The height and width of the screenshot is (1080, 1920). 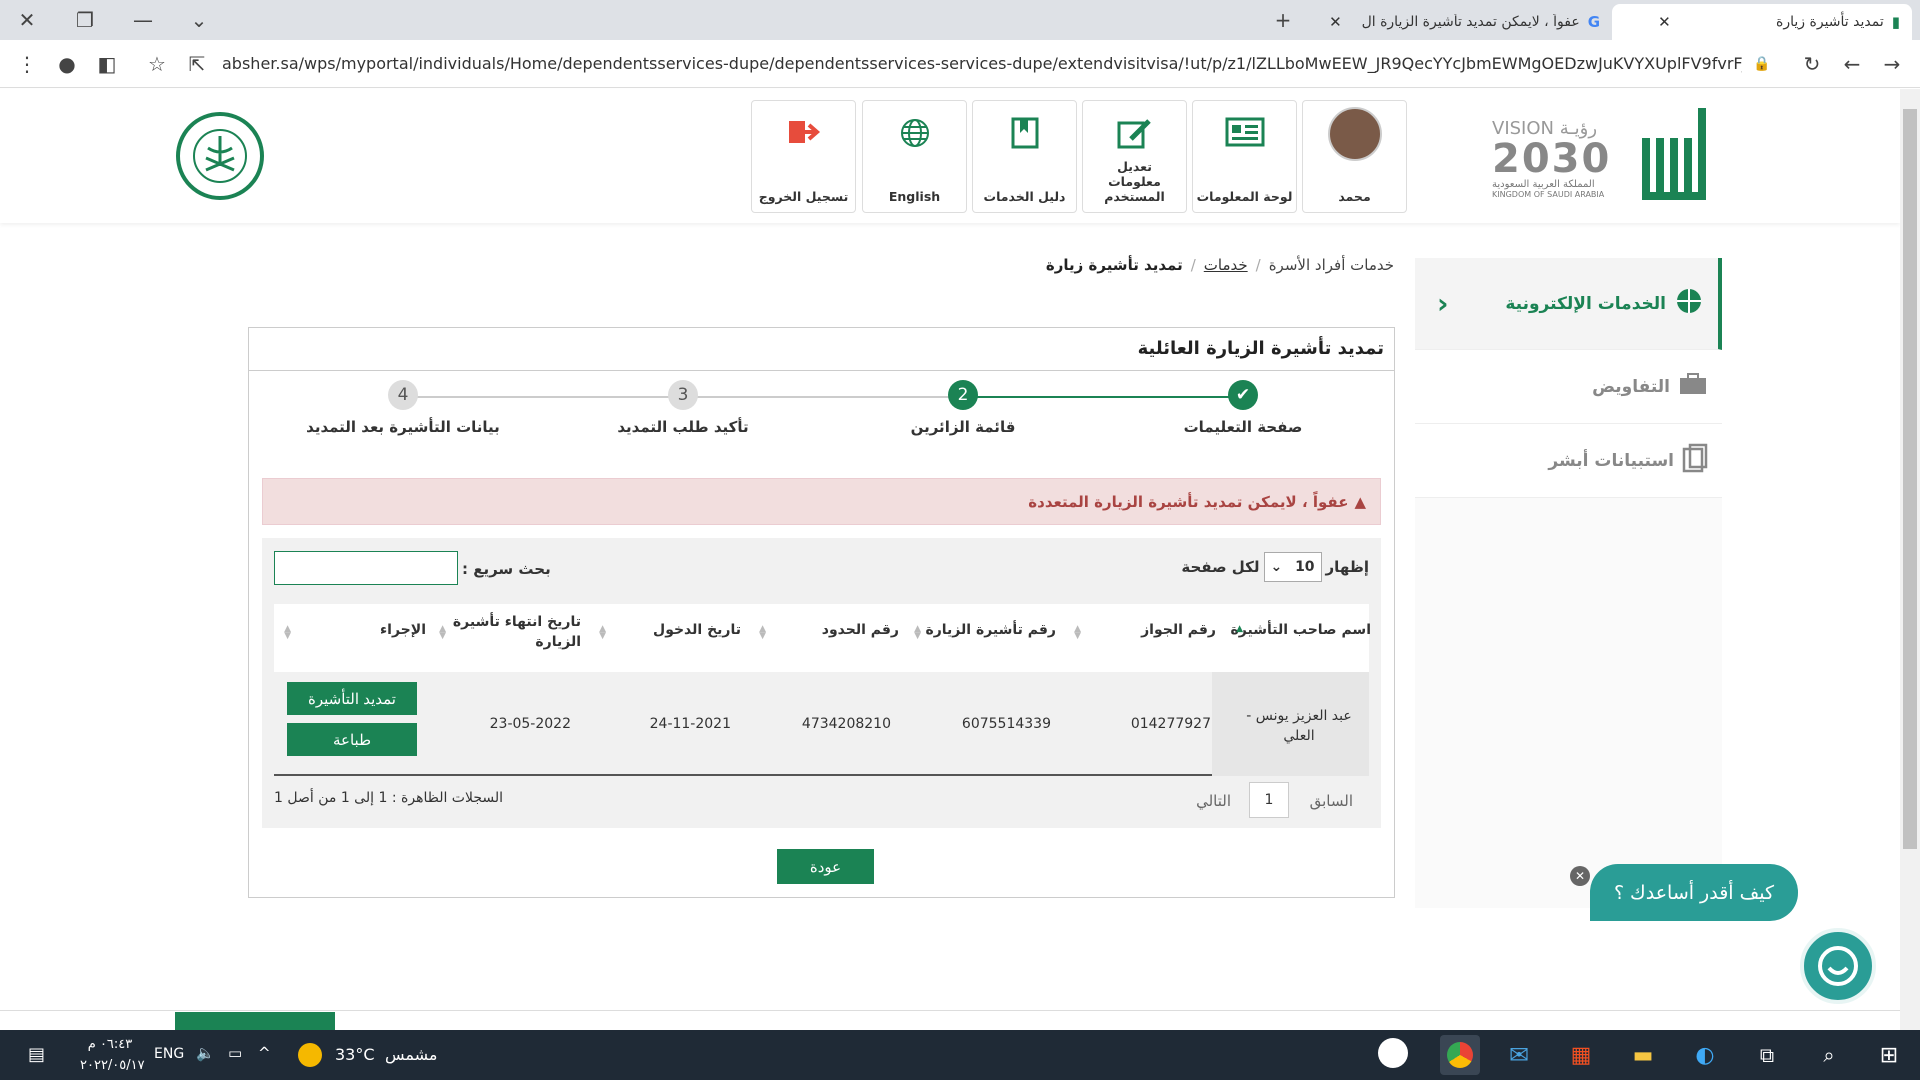 I want to click on col-header-name: اسم صاحب التأشيرة, so click(x=1301, y=630).